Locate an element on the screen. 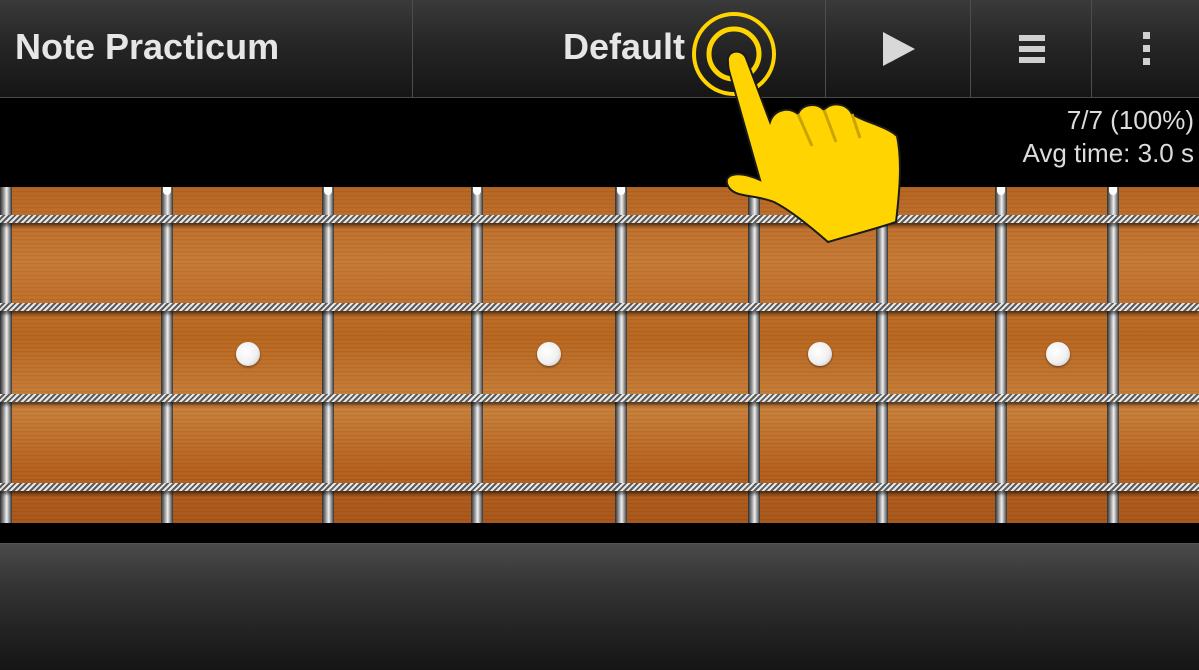 This screenshot has height=670, width=1199. play-button is located at coordinates (898, 48).